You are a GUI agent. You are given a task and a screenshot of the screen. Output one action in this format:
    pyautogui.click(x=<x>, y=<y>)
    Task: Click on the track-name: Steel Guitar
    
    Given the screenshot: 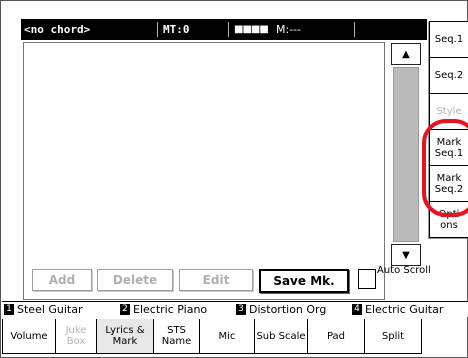 What is the action you would take?
    pyautogui.click(x=50, y=309)
    